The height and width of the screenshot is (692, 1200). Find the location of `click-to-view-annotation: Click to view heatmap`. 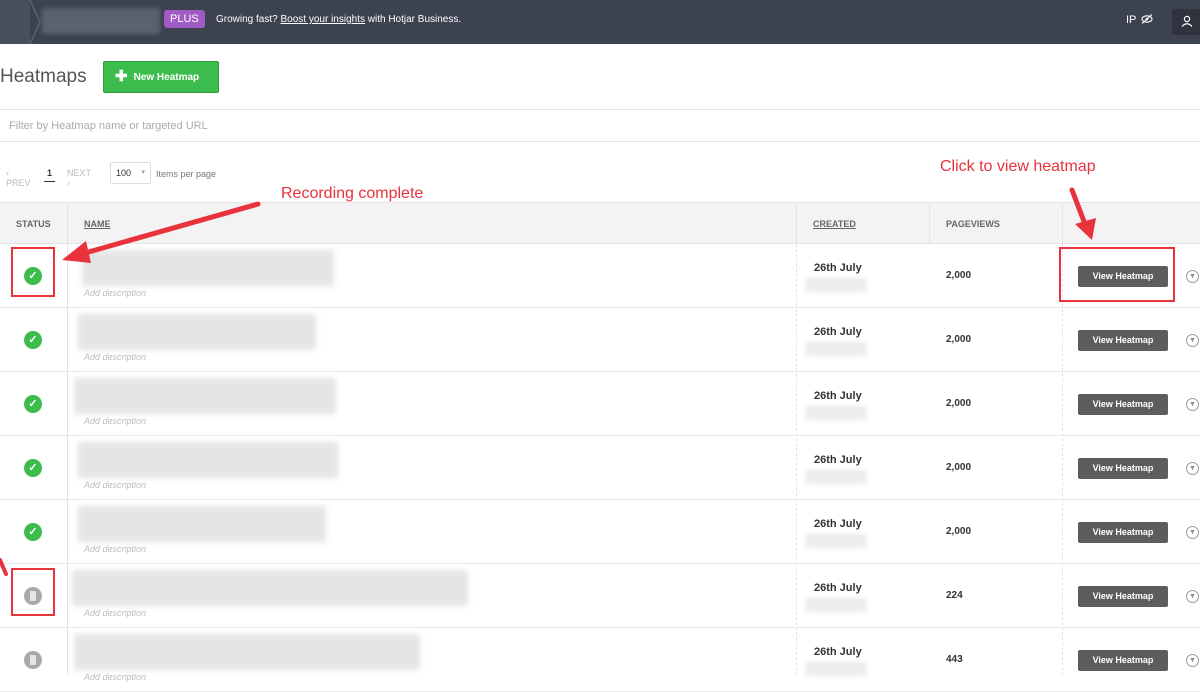

click-to-view-annotation: Click to view heatmap is located at coordinates (1018, 166).